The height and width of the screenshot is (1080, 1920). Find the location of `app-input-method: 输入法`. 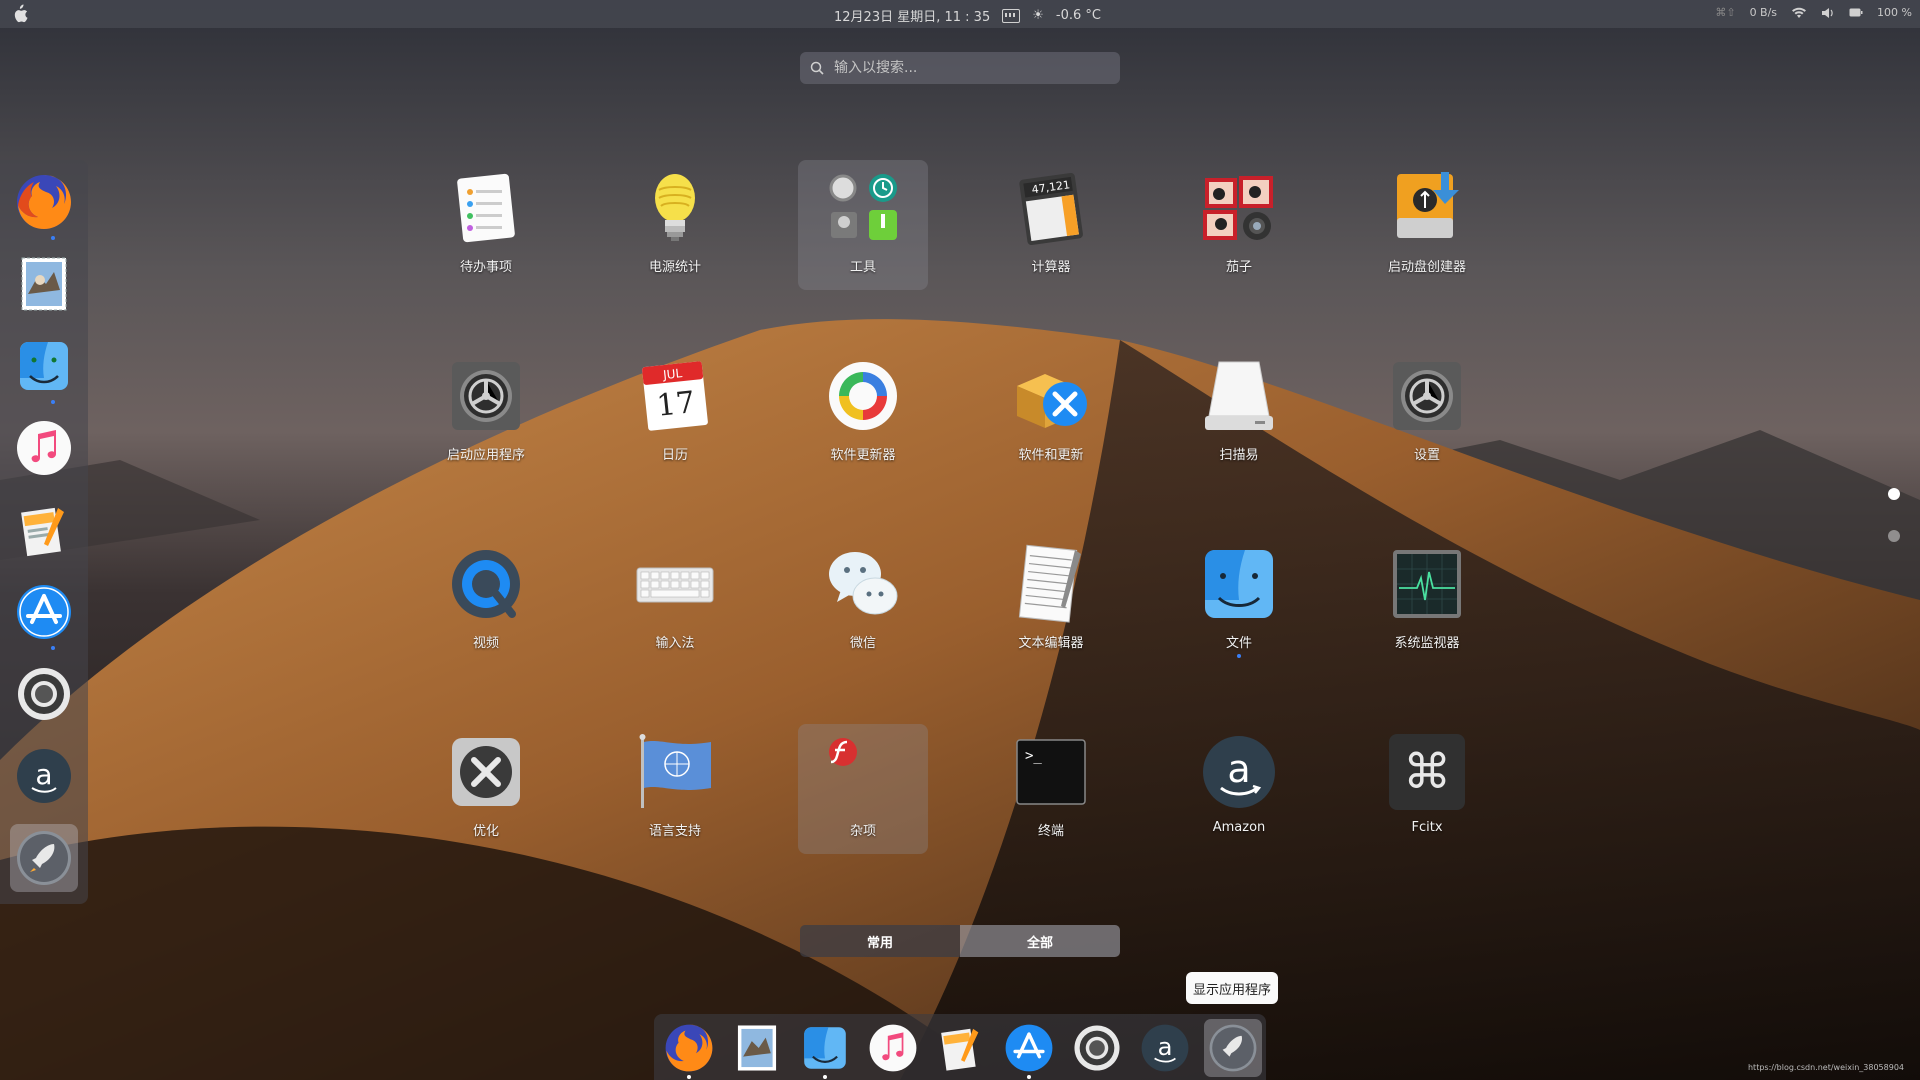

app-input-method: 输入法 is located at coordinates (675, 601).